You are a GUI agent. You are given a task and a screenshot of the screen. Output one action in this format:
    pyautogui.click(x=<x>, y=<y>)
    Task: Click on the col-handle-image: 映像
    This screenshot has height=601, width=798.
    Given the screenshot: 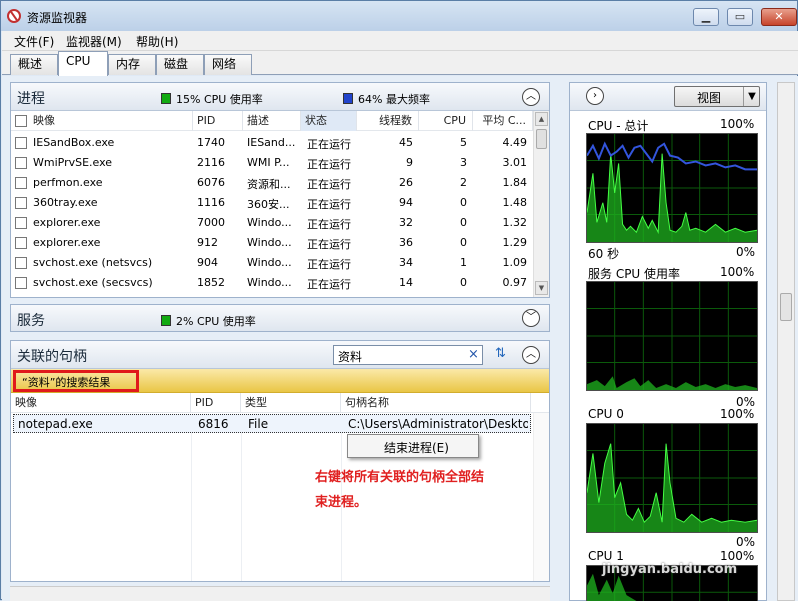 What is the action you would take?
    pyautogui.click(x=101, y=403)
    